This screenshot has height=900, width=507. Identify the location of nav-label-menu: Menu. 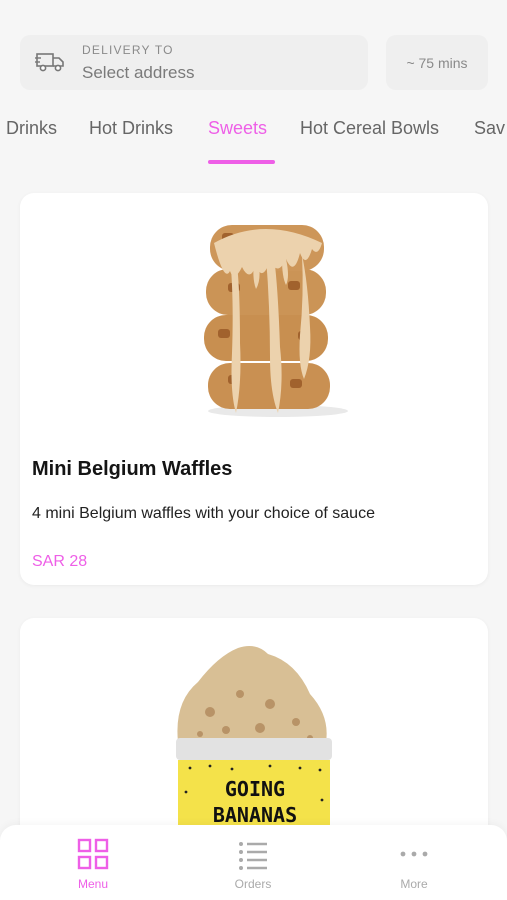
(93, 884).